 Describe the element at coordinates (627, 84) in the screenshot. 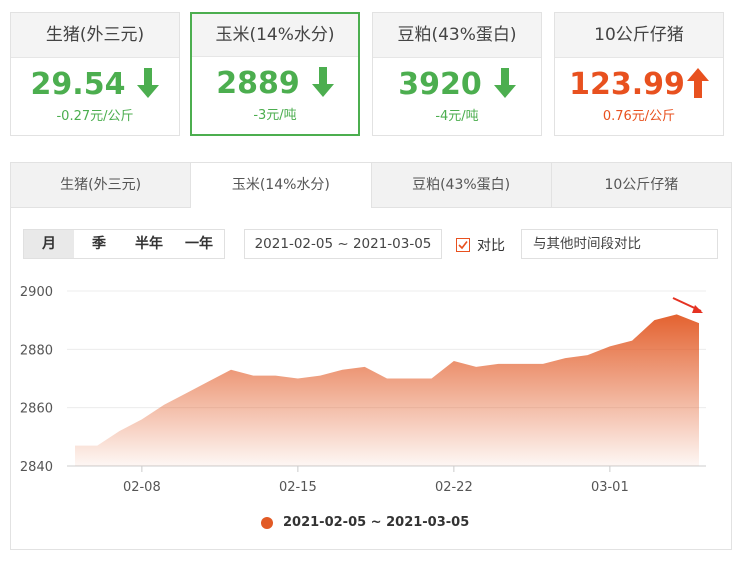

I see `card-value: 123.99` at that location.